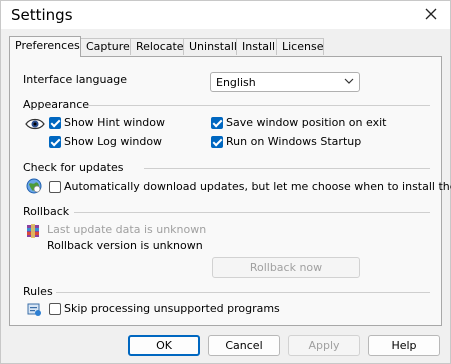 The image size is (451, 364). I want to click on tab-install: Install, so click(256, 46).